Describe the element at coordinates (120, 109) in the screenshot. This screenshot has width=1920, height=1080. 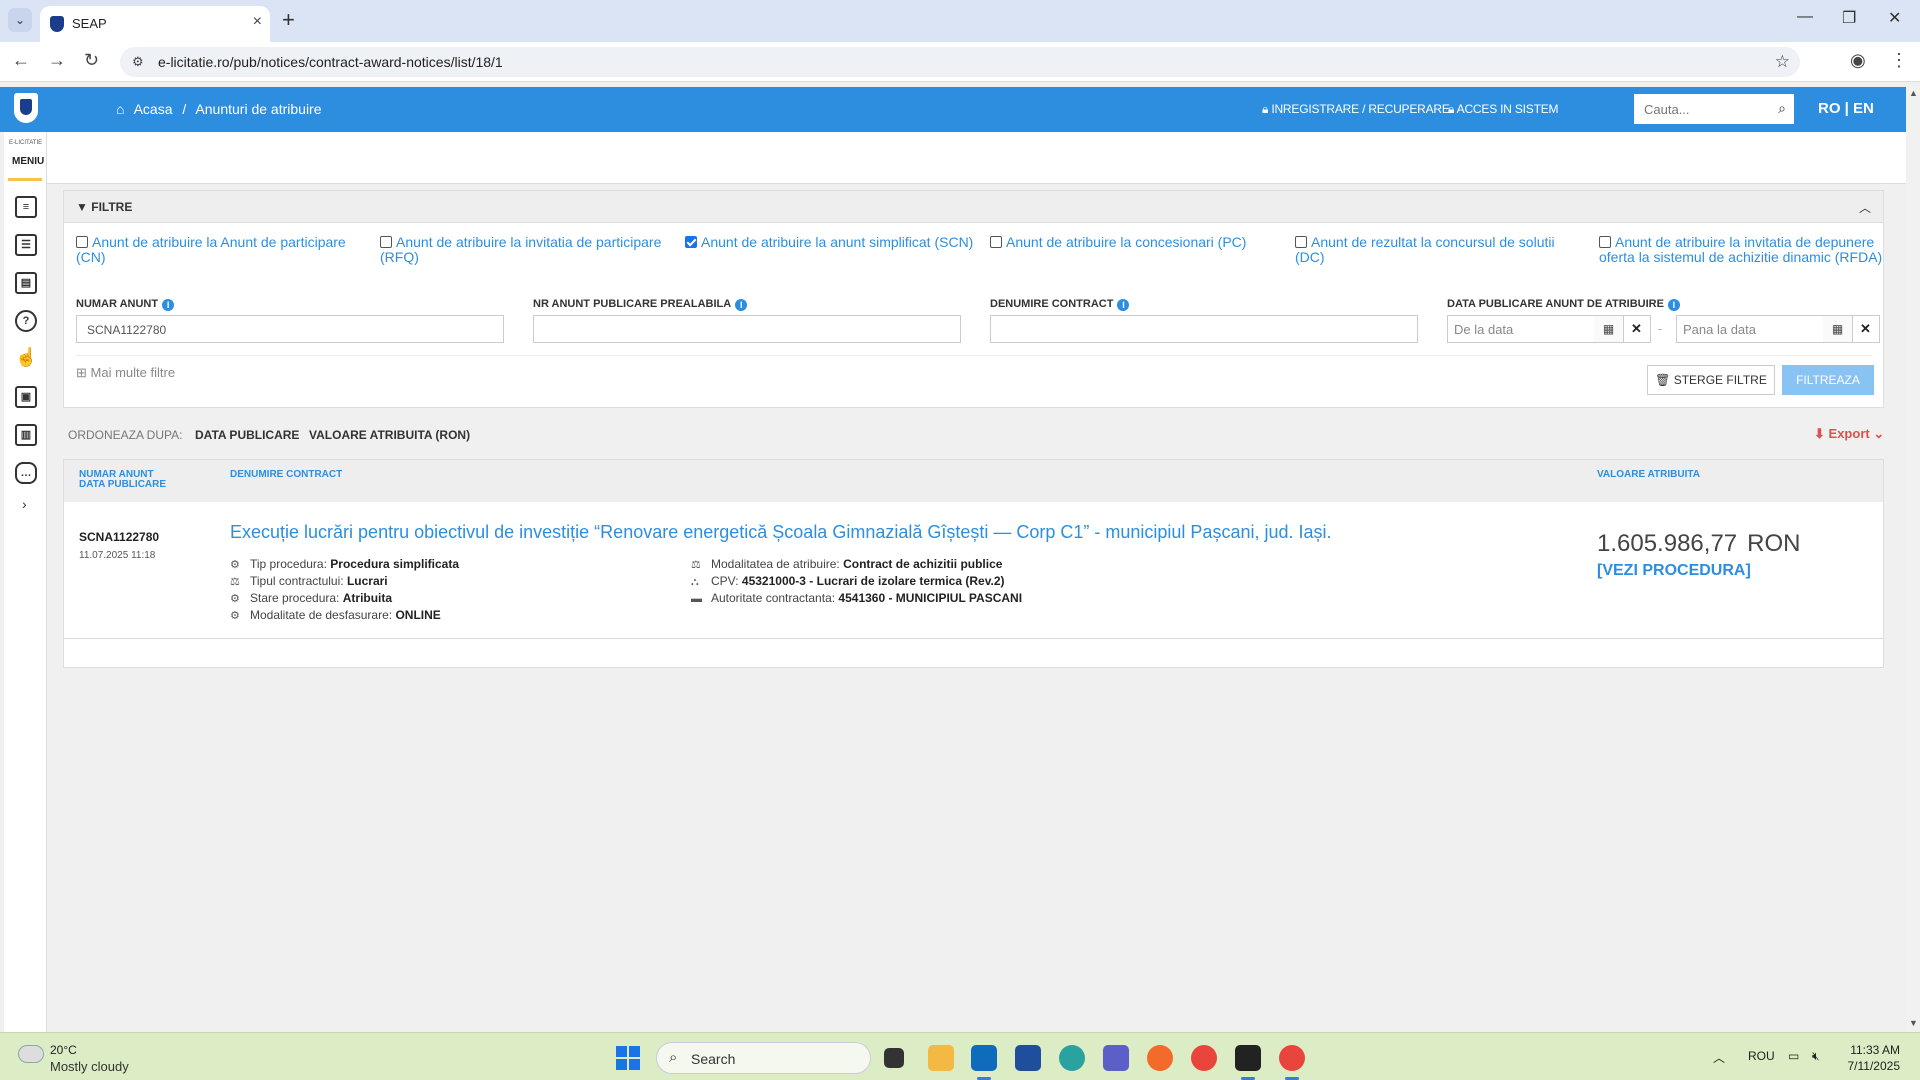
I see `home-icon: ⌂` at that location.